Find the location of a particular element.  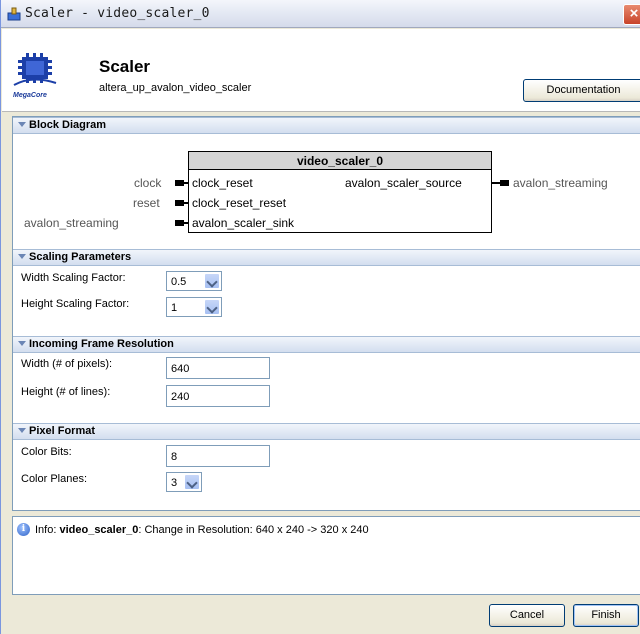

window-title: Scaler - video_scaler_0 is located at coordinates (117, 13).